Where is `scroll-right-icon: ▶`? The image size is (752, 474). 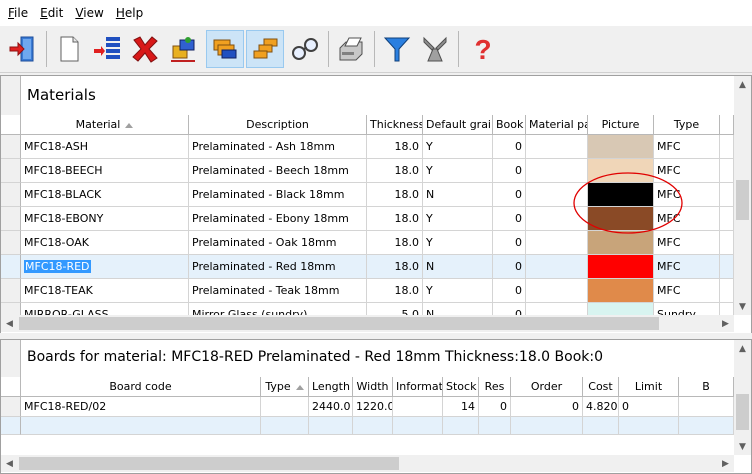 scroll-right-icon: ▶ is located at coordinates (725, 323).